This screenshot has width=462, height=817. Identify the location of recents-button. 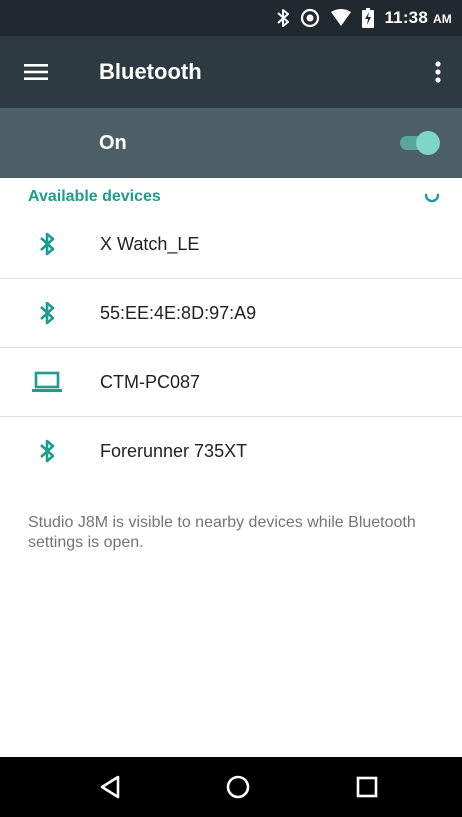
(367, 787).